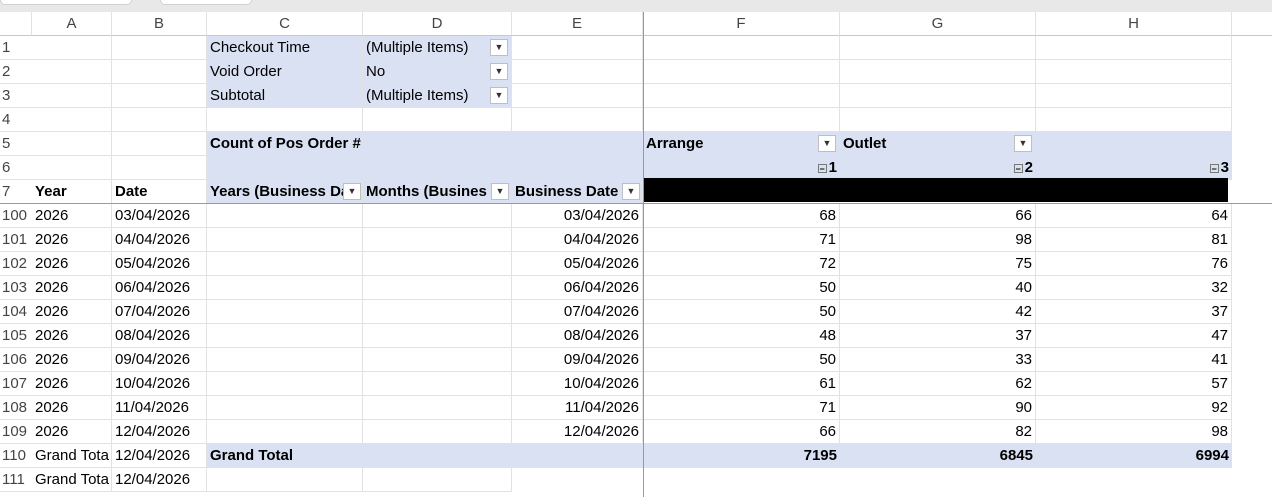 The height and width of the screenshot is (497, 1272). I want to click on tab-fragment, so click(66, 2).